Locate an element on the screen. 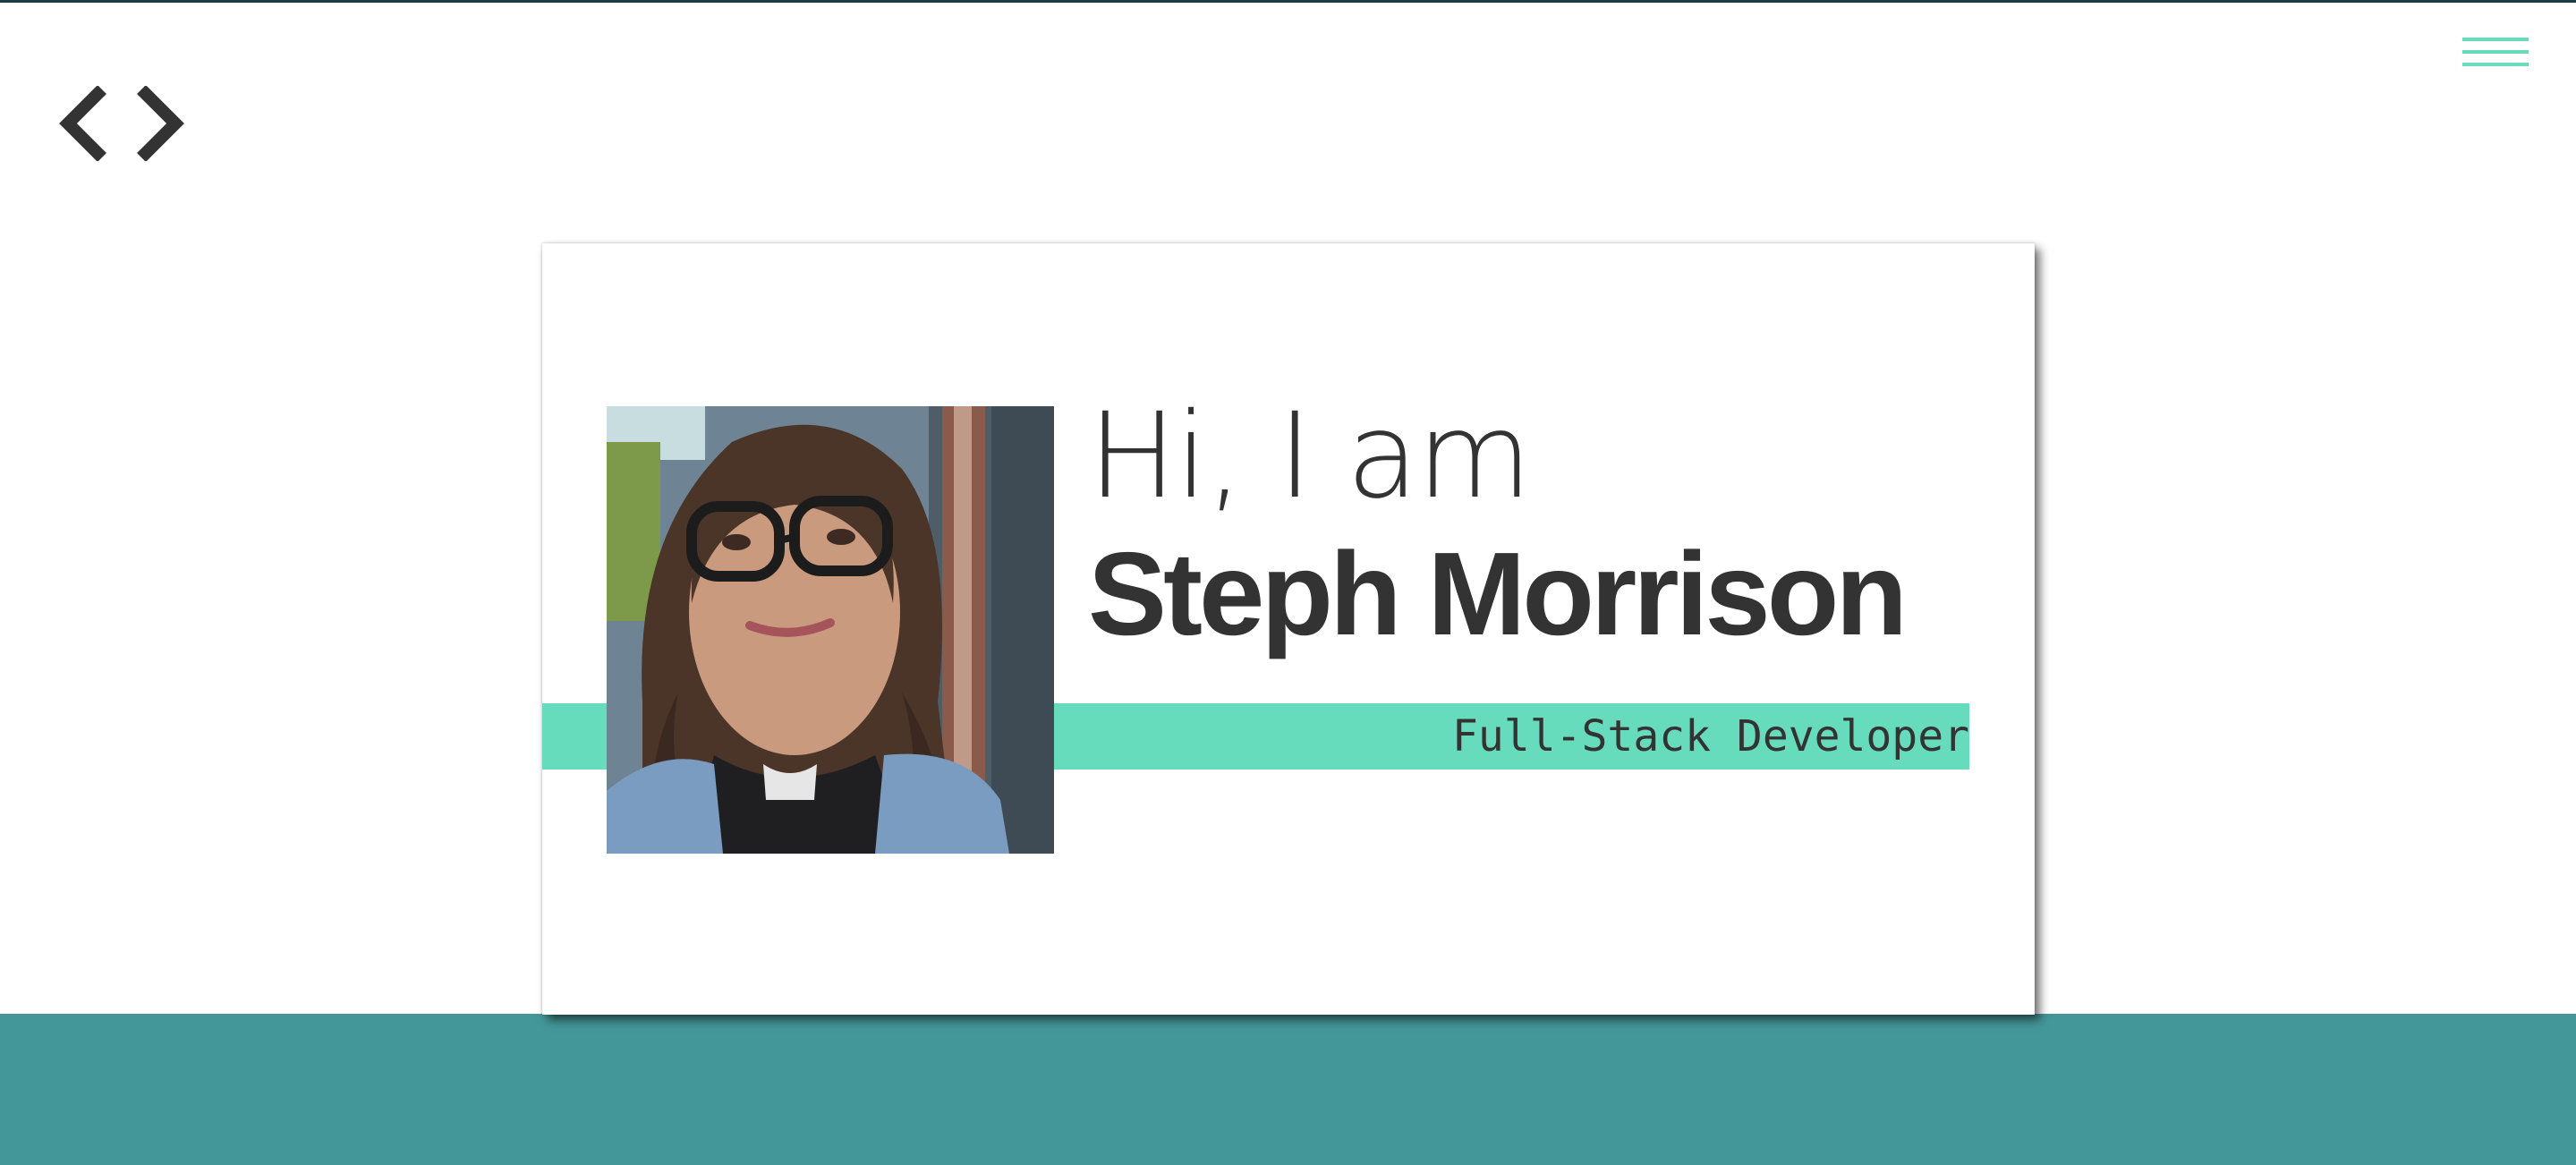  profile-photo is located at coordinates (830, 630).